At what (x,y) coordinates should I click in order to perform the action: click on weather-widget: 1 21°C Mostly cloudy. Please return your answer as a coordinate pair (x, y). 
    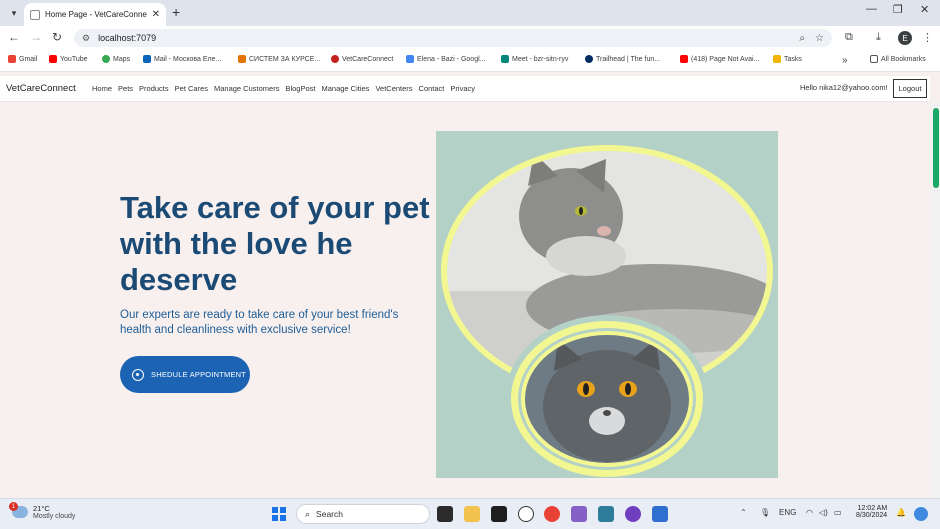
    Looking at the image, I should click on (42, 511).